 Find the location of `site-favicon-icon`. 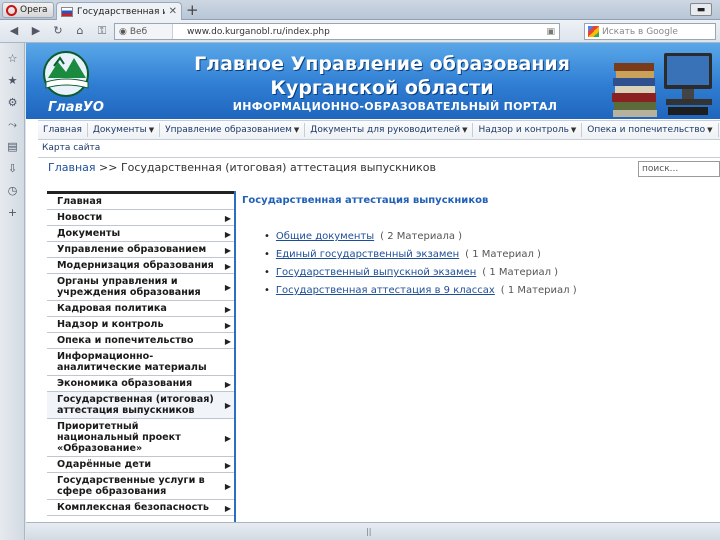

site-favicon-icon is located at coordinates (67, 11).